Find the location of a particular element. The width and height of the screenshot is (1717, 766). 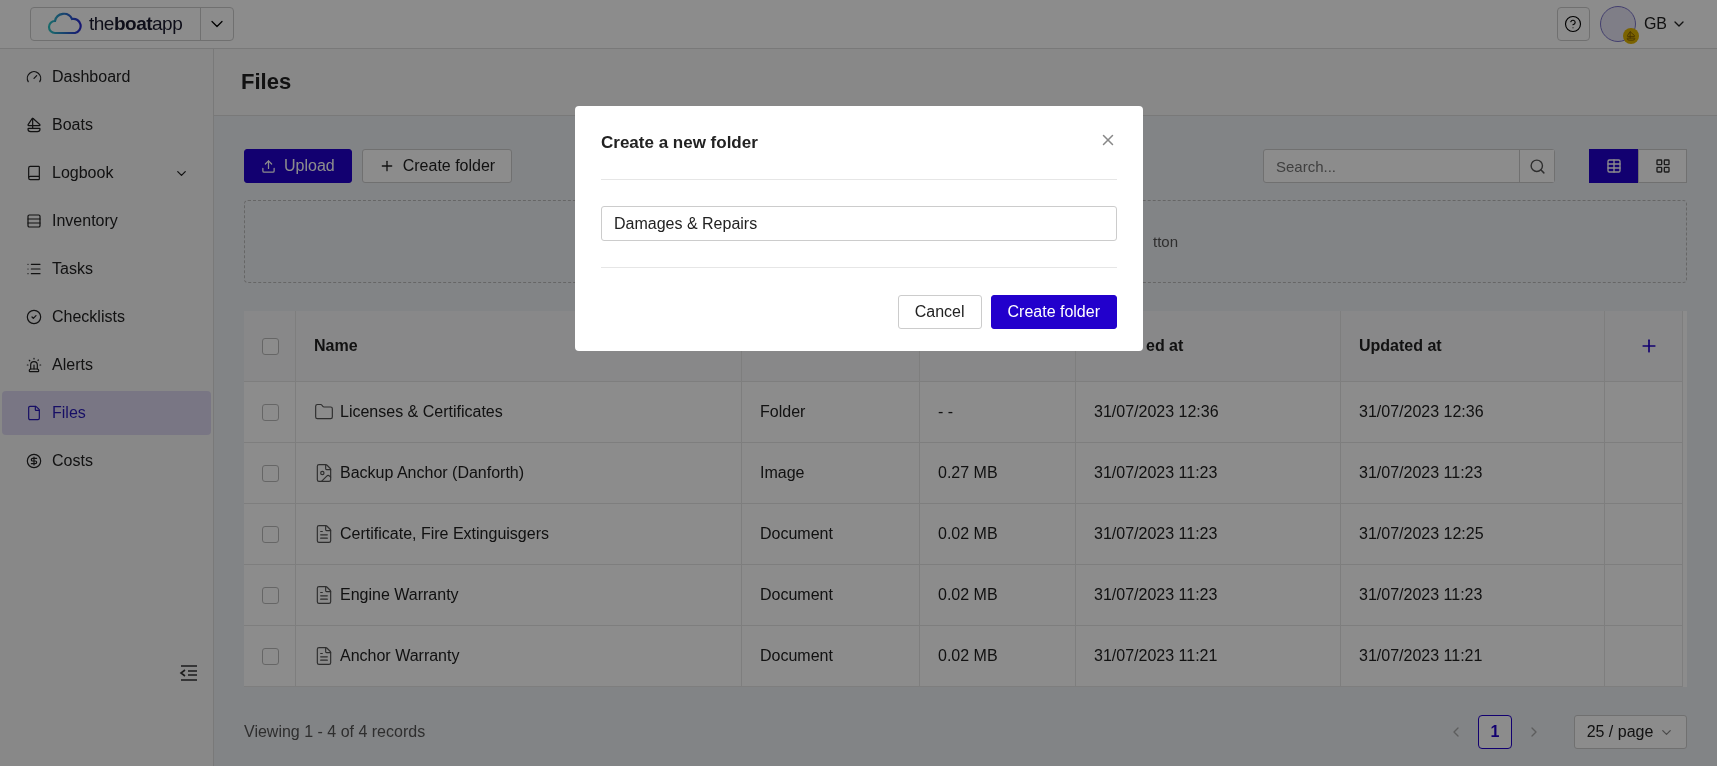

sidebar-label: Costs is located at coordinates (73, 461).